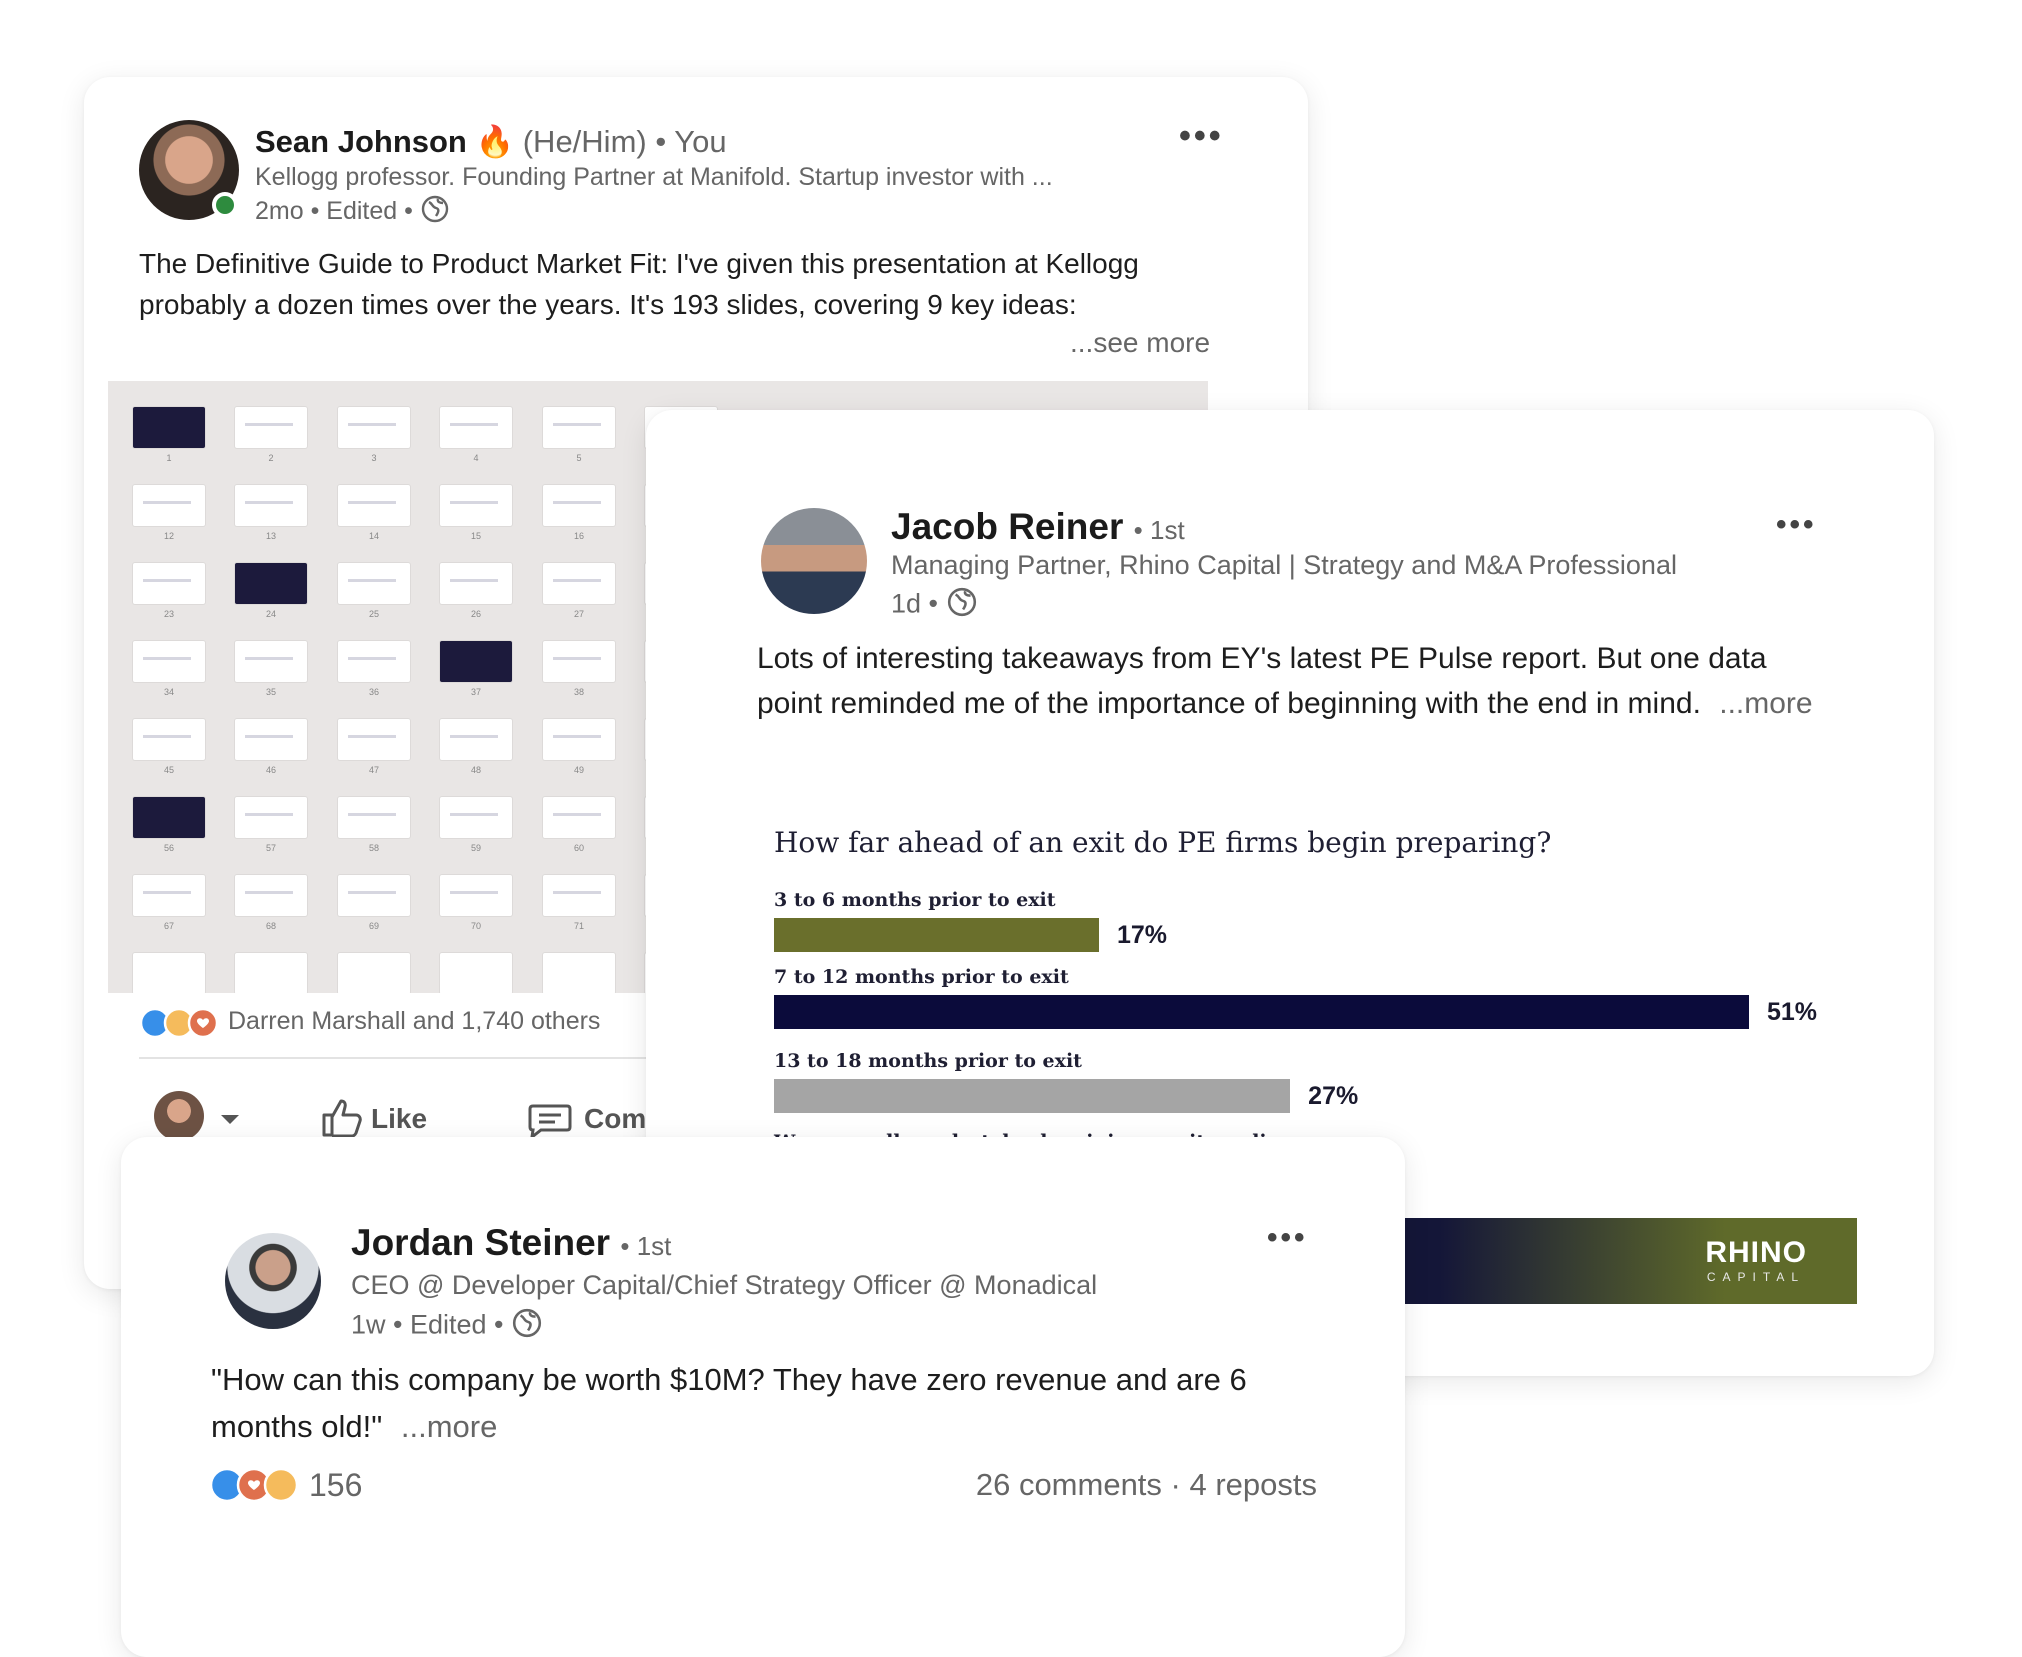  What do you see at coordinates (476, 458) in the screenshot?
I see `slide-number: 4` at bounding box center [476, 458].